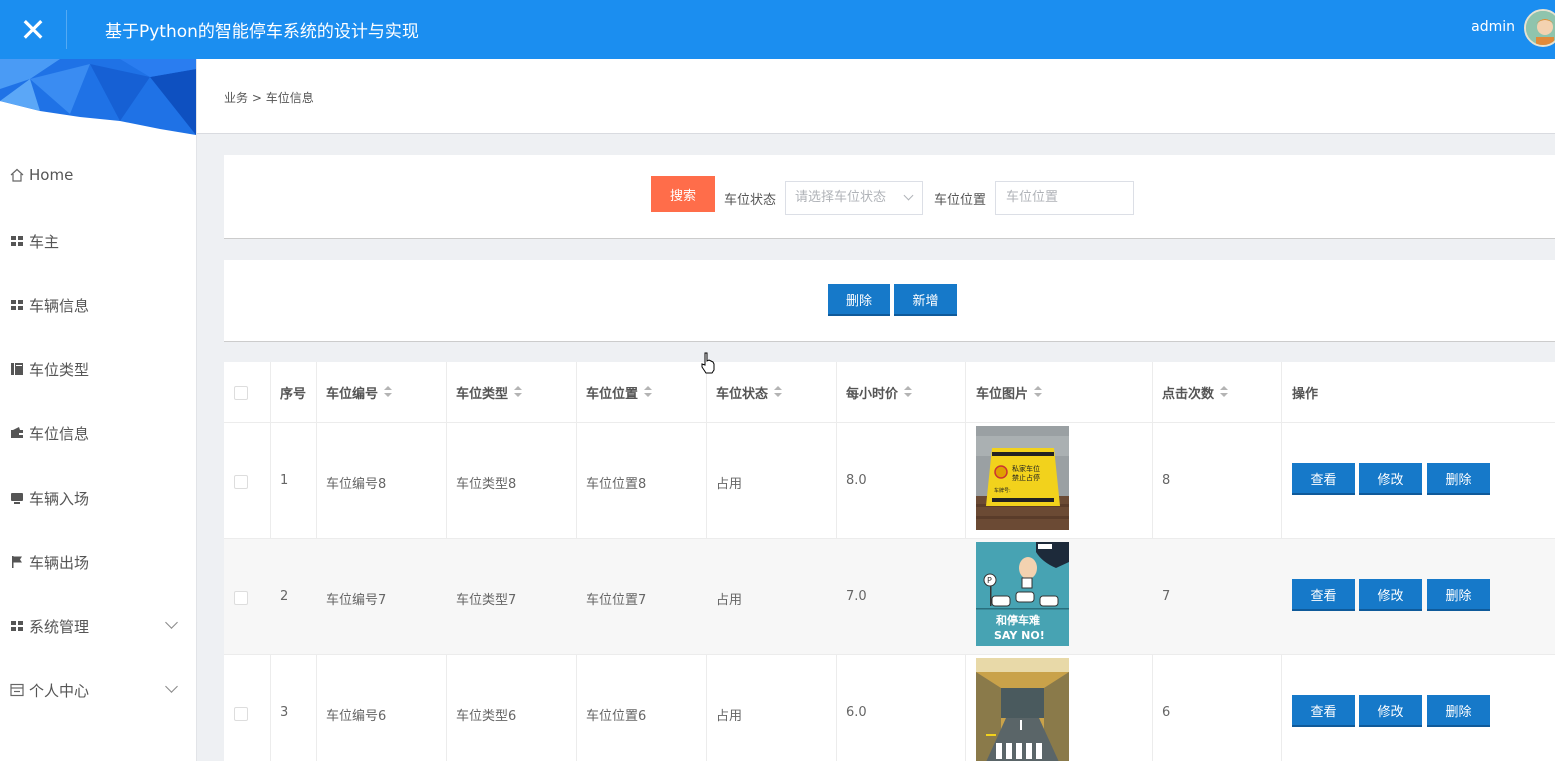 The height and width of the screenshot is (761, 1555). I want to click on cell-code: 车位编号7, so click(356, 600).